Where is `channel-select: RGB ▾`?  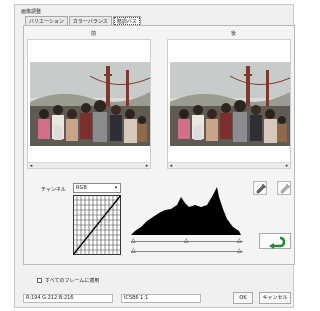
channel-select: RGB ▾ is located at coordinates (97, 188).